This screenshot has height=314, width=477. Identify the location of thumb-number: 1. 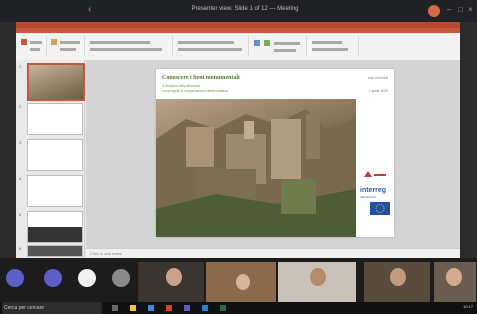
(20, 66).